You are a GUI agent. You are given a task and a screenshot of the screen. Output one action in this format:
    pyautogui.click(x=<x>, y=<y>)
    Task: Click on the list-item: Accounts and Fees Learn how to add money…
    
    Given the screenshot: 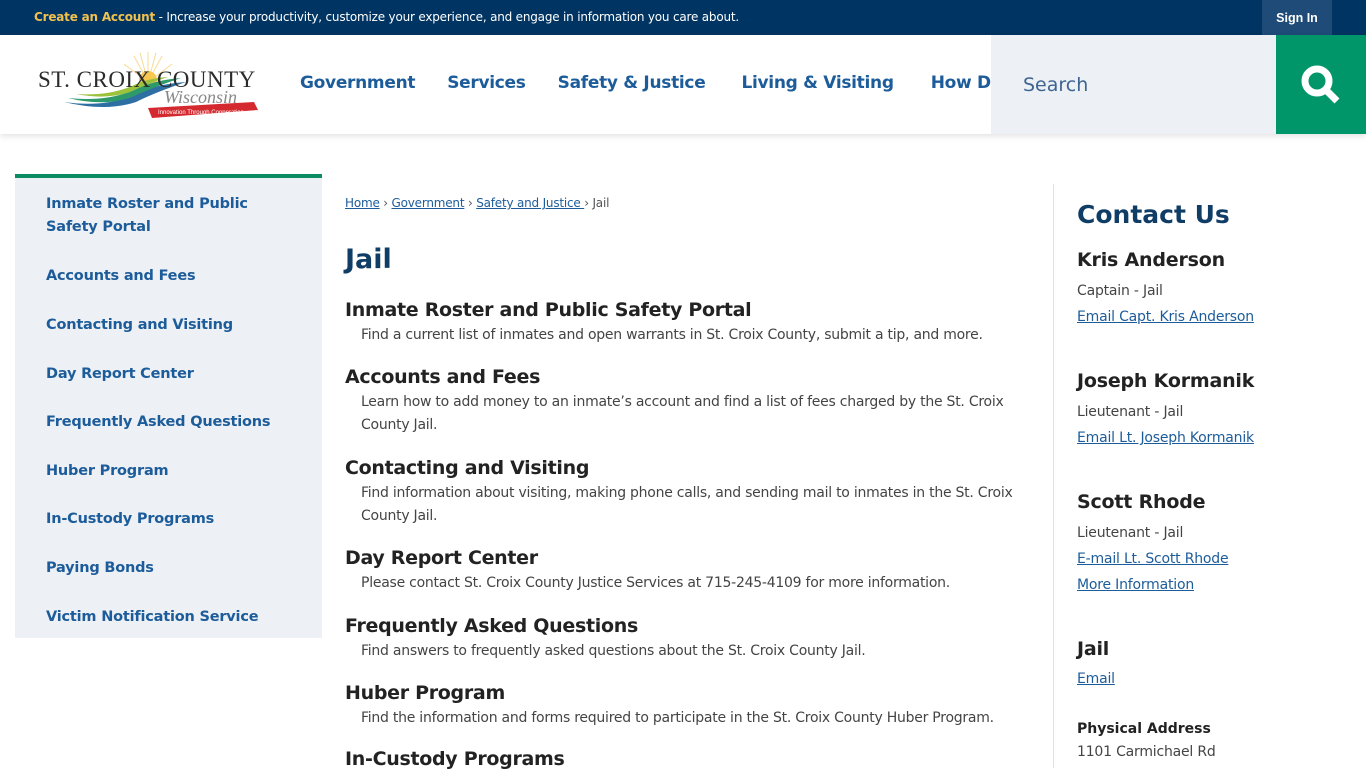 What is the action you would take?
    pyautogui.click(x=690, y=401)
    